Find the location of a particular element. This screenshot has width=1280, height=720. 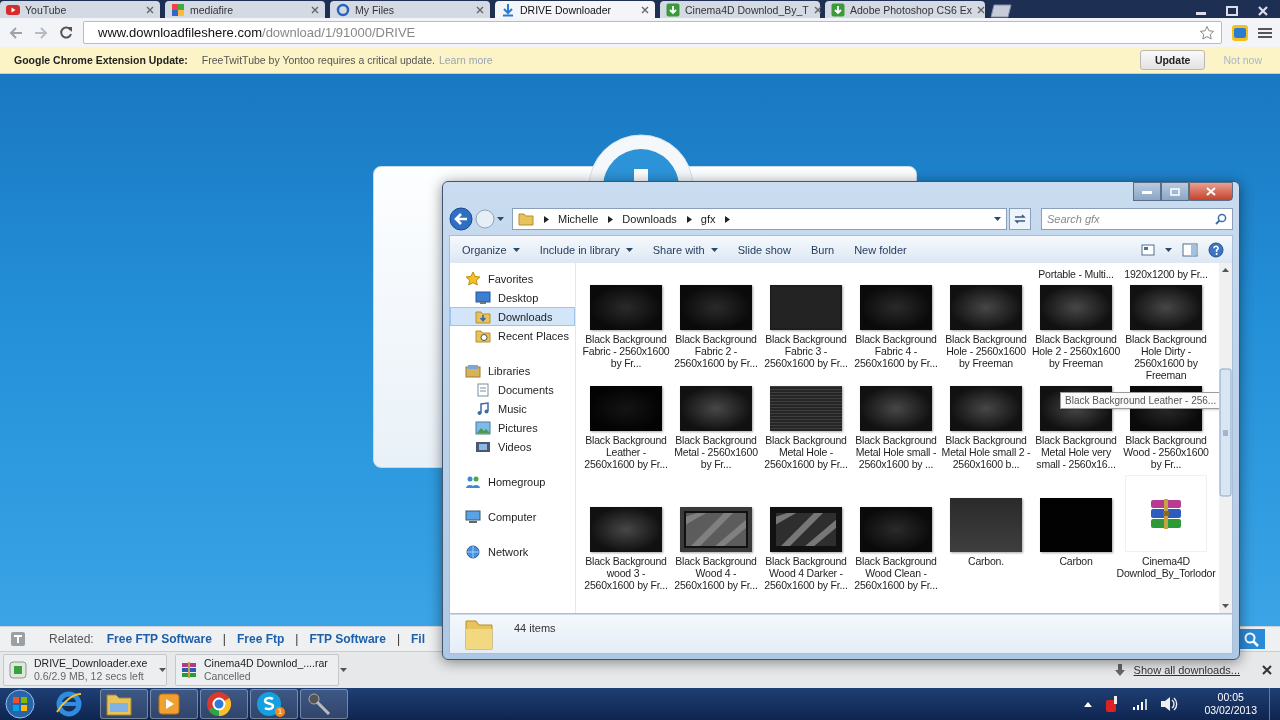

maximize-button is located at coordinates (1175, 191).